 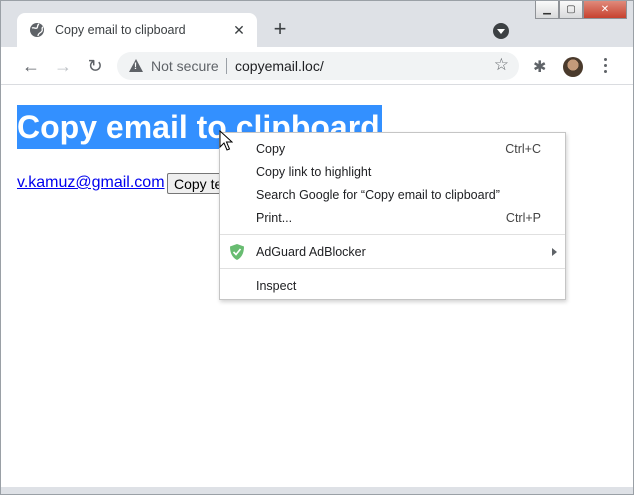 What do you see at coordinates (95, 66) in the screenshot?
I see `reload-button: ↻` at bounding box center [95, 66].